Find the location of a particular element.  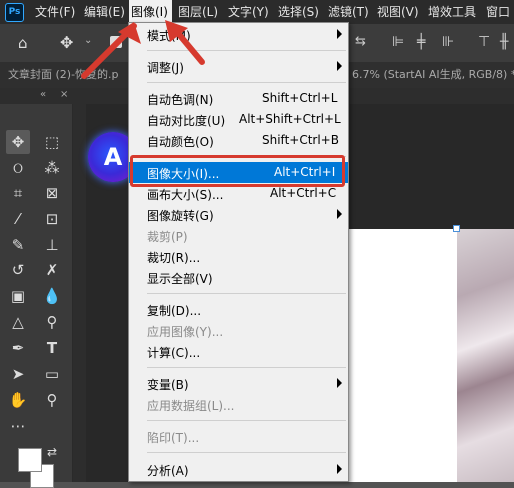

eyedropper-icon: ⁄ is located at coordinates (18, 219).